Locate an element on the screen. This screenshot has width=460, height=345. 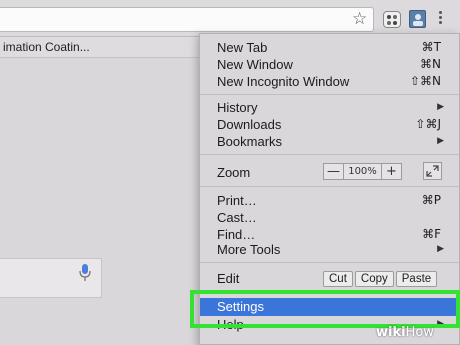
extension-icon is located at coordinates (392, 19).